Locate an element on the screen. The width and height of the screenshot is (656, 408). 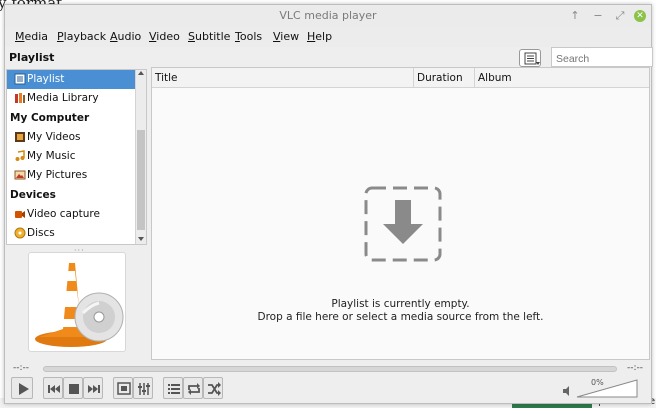
stop-icon is located at coordinates (74, 389).